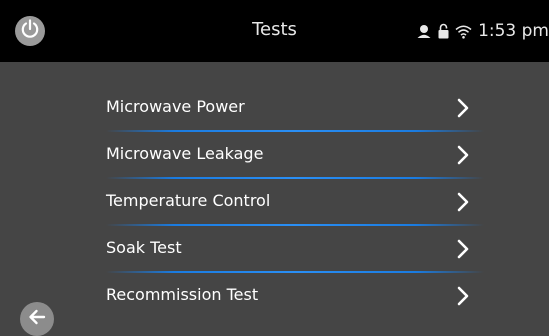 The width and height of the screenshot is (549, 336). What do you see at coordinates (424, 31) in the screenshot?
I see `user-icon` at bounding box center [424, 31].